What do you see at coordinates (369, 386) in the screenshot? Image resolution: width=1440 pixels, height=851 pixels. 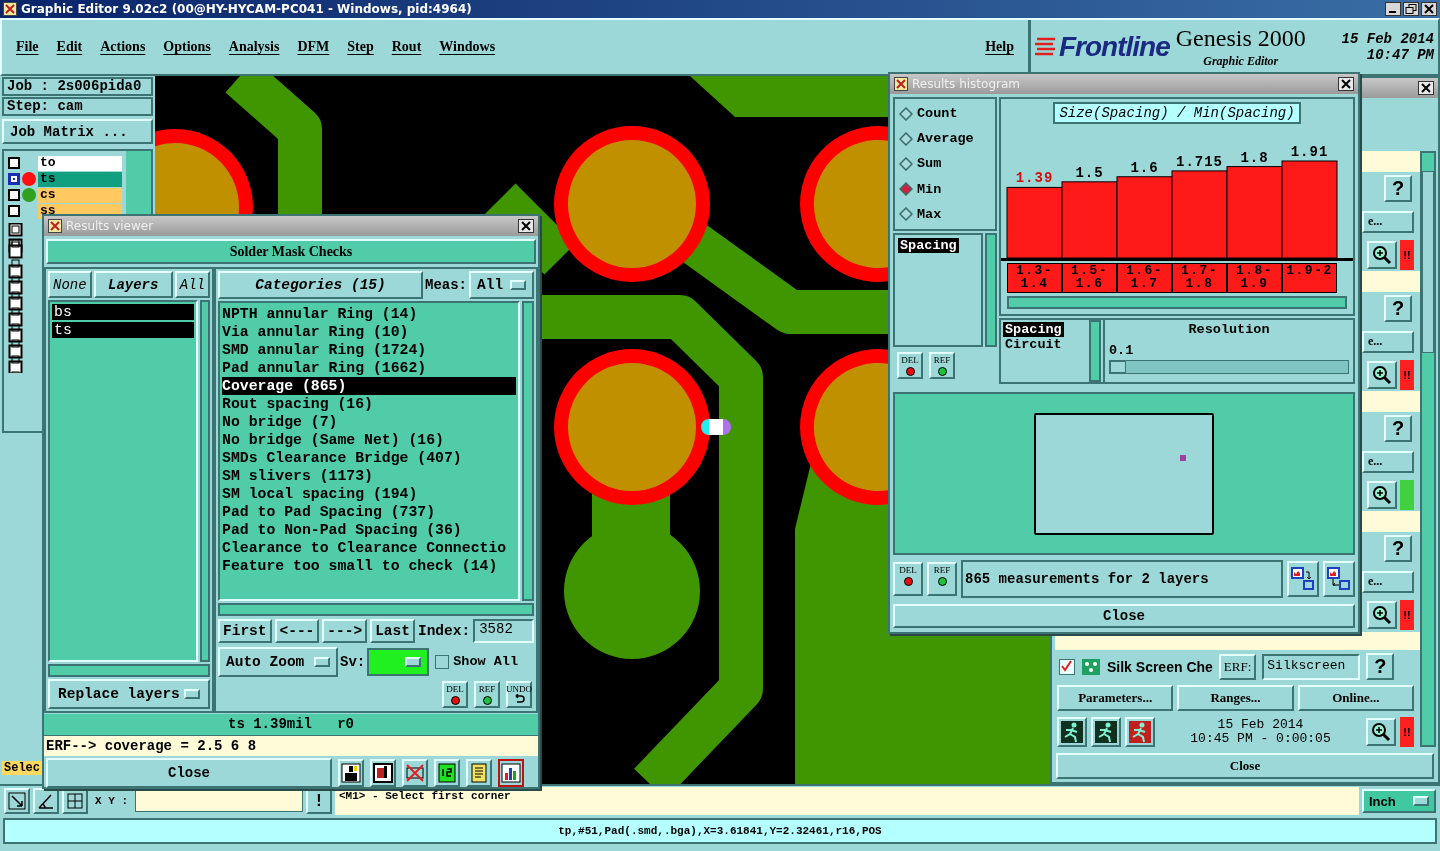 I see `category-item: Coverage (865)` at bounding box center [369, 386].